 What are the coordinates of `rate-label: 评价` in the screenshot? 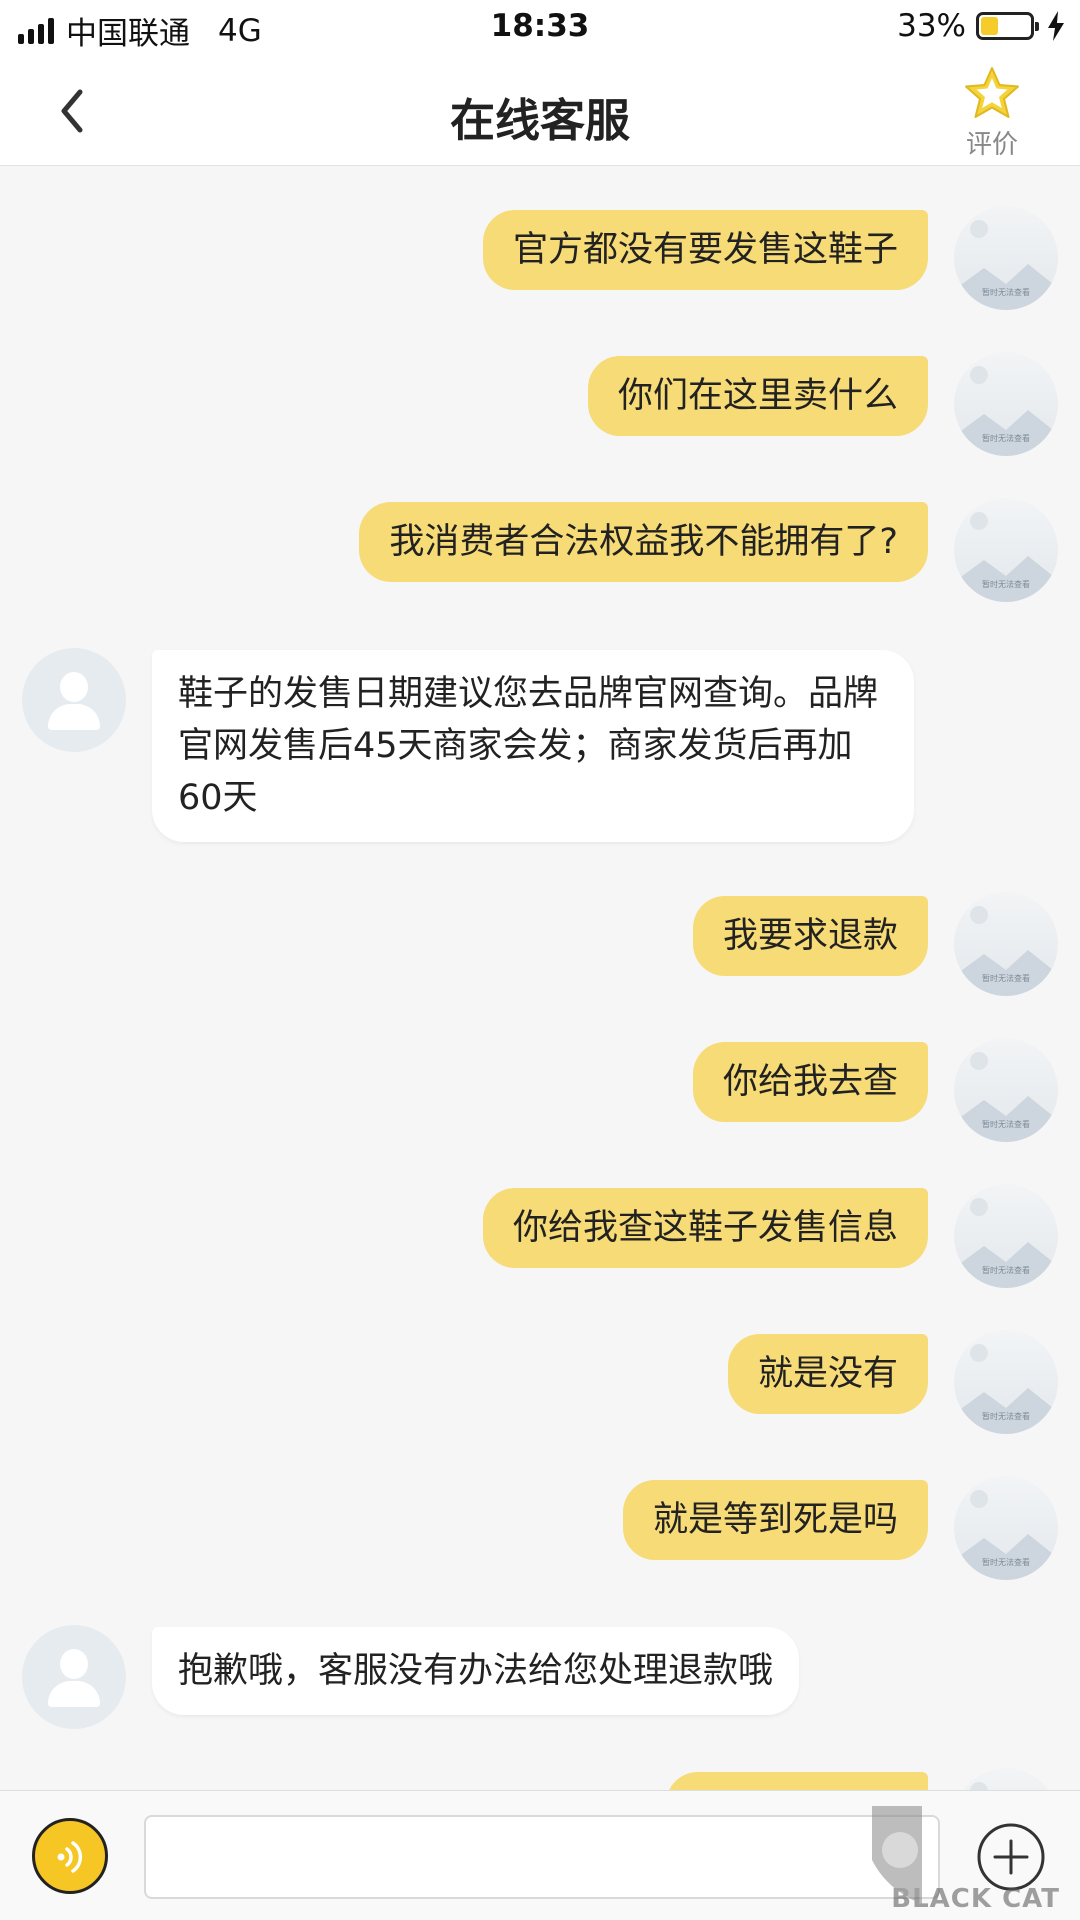 It's located at (991, 145).